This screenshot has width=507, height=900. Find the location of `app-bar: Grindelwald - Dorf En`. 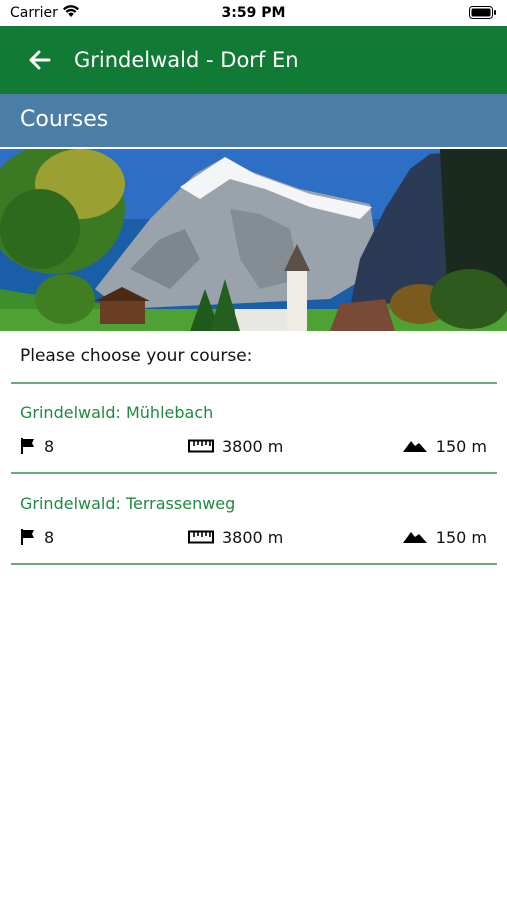

app-bar: Grindelwald - Dorf En is located at coordinates (253, 60).